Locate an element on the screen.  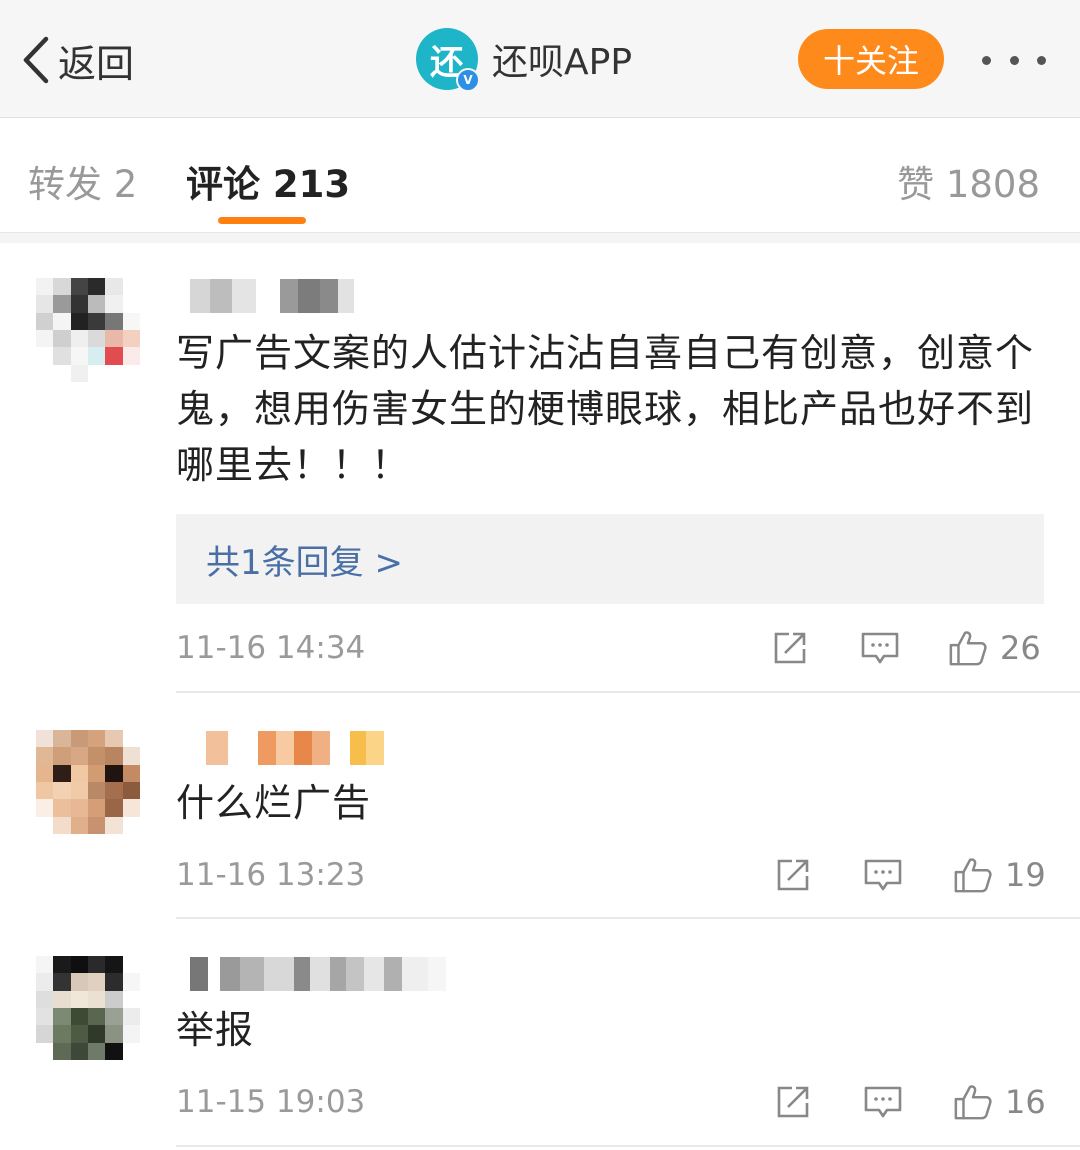
back-button: 返回 is located at coordinates (77, 60).